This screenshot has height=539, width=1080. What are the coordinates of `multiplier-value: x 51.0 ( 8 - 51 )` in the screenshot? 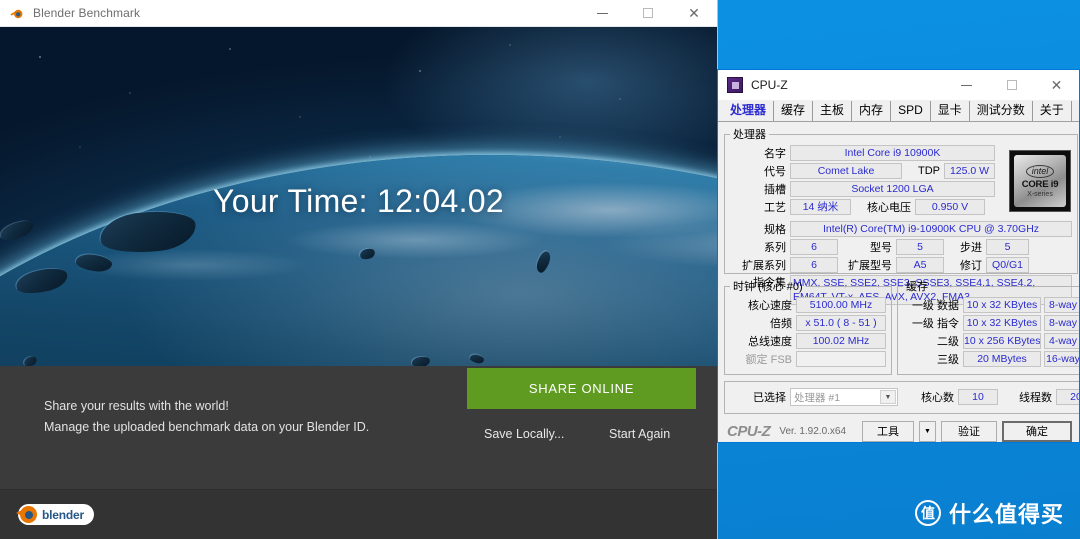 It's located at (841, 323).